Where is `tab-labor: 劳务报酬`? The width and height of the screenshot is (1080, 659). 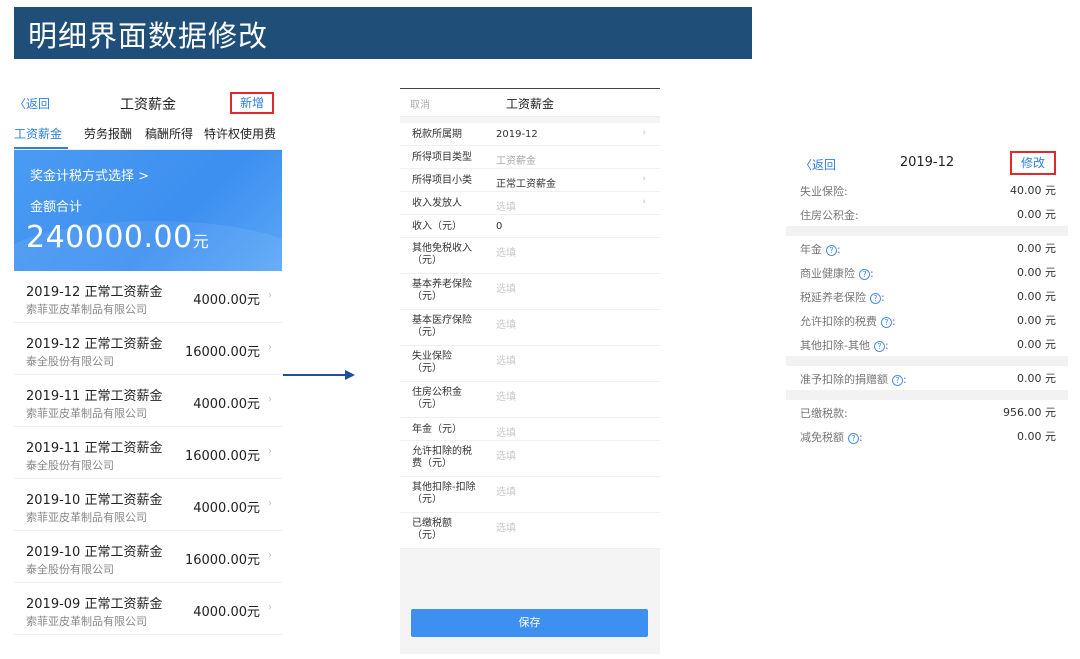
tab-labor: 劳务报酬 is located at coordinates (108, 133).